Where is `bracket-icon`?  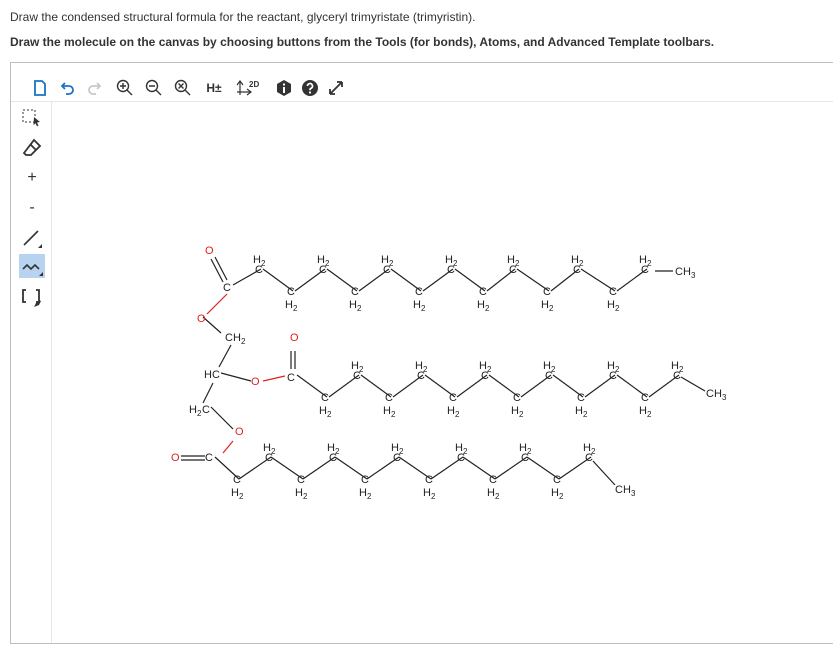 bracket-icon is located at coordinates (32, 297).